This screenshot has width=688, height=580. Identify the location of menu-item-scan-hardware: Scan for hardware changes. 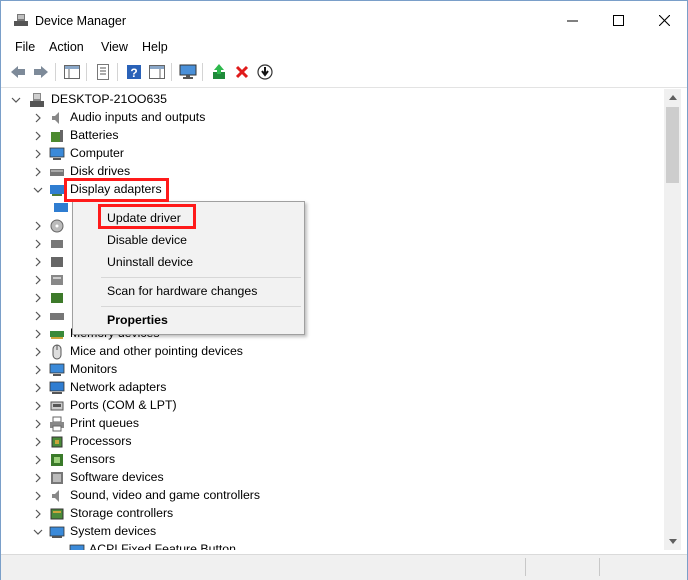
(182, 291).